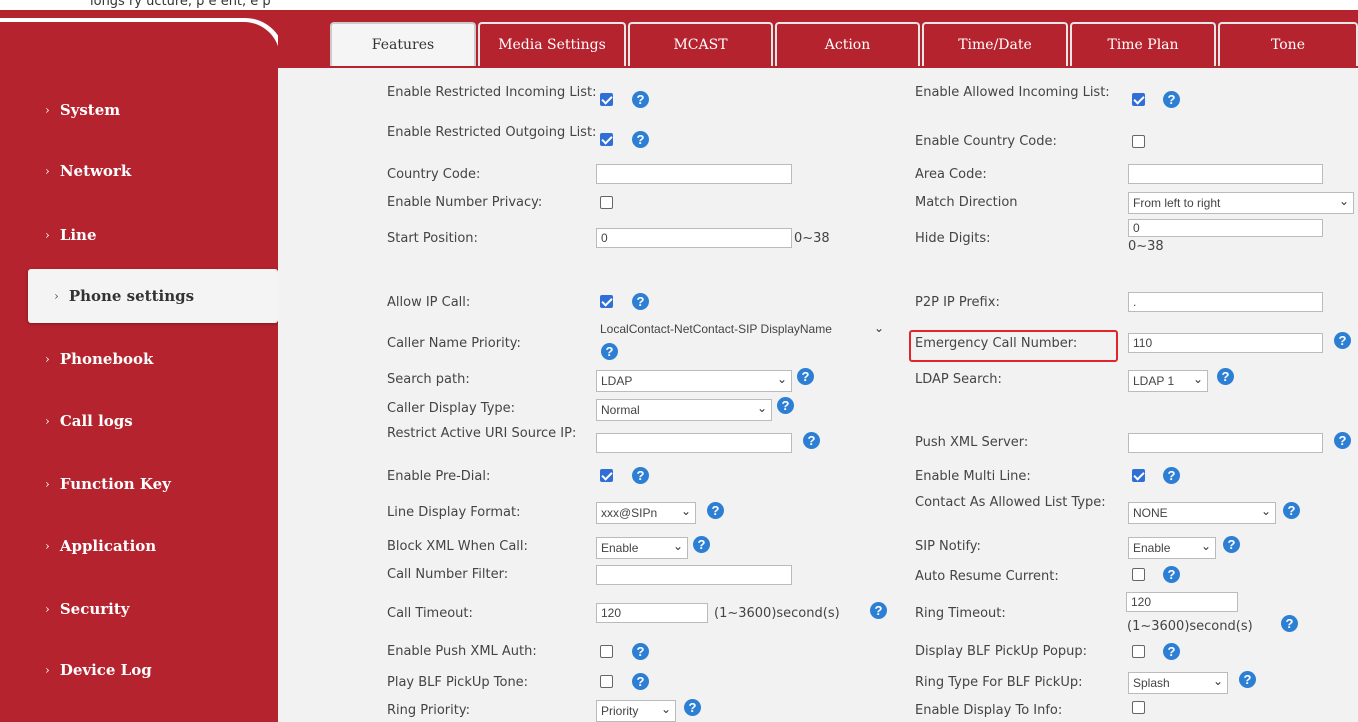 This screenshot has width=1358, height=722. What do you see at coordinates (694, 238) in the screenshot?
I see `start-position-input: 0` at bounding box center [694, 238].